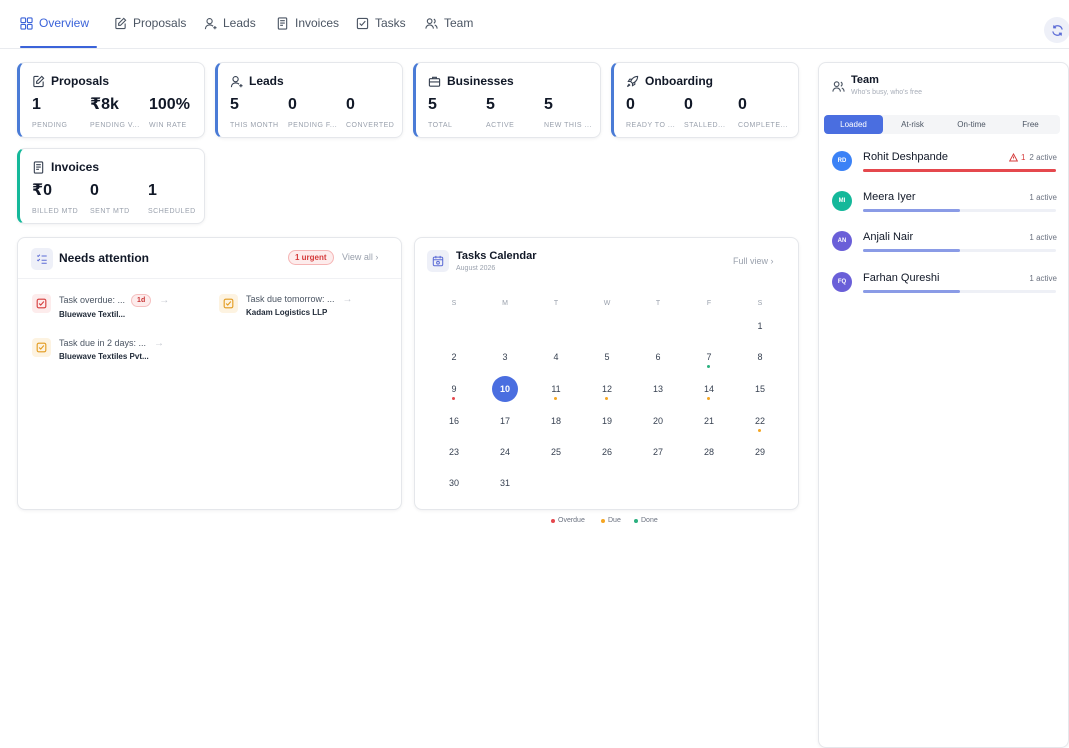 This screenshot has width=1069, height=748. What do you see at coordinates (636, 520) in the screenshot?
I see `legend-dot` at bounding box center [636, 520].